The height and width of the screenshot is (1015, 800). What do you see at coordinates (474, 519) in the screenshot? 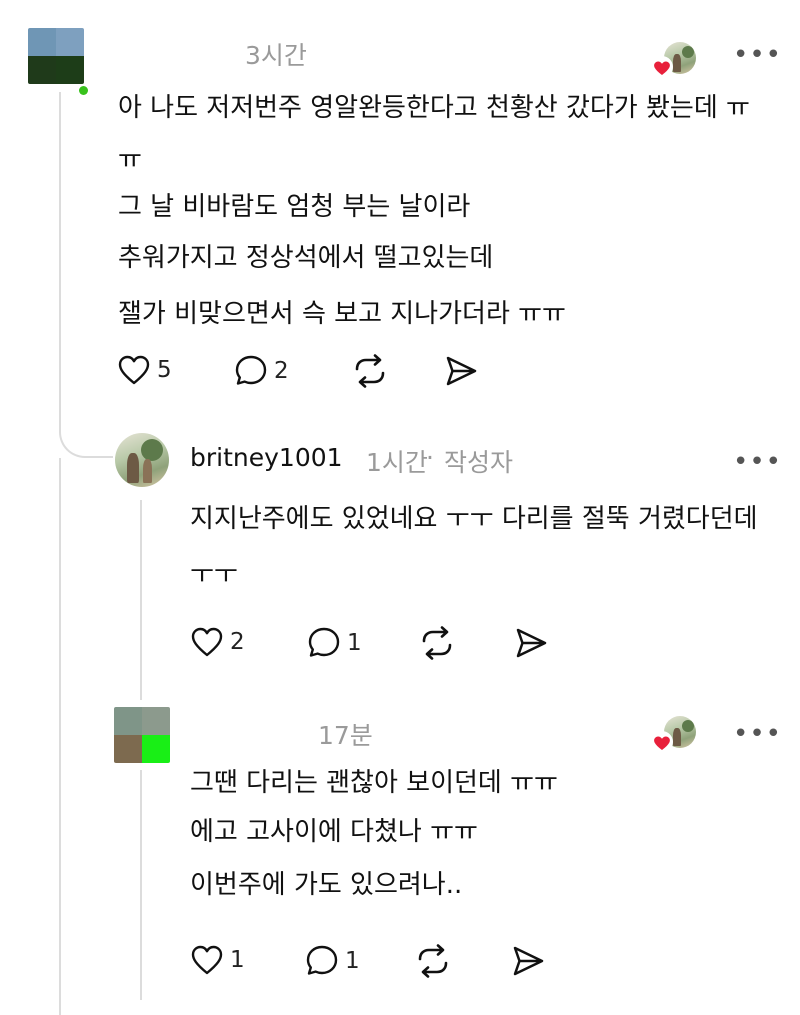
I see `comment-line: 지지난주에도 있었네요 ㅜㅜ 다리를 절뚝 거렸다던데` at bounding box center [474, 519].